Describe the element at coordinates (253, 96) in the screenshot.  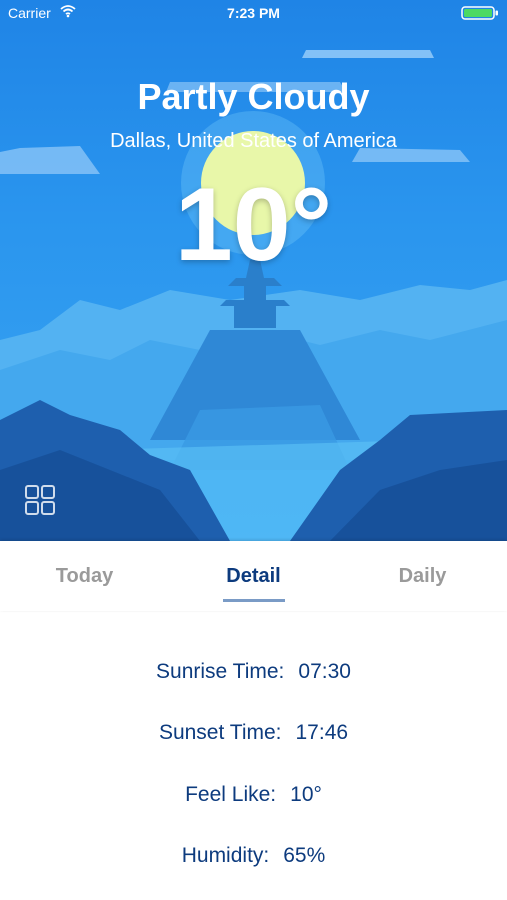
I see `weather-condition: Partly Cloudy` at that location.